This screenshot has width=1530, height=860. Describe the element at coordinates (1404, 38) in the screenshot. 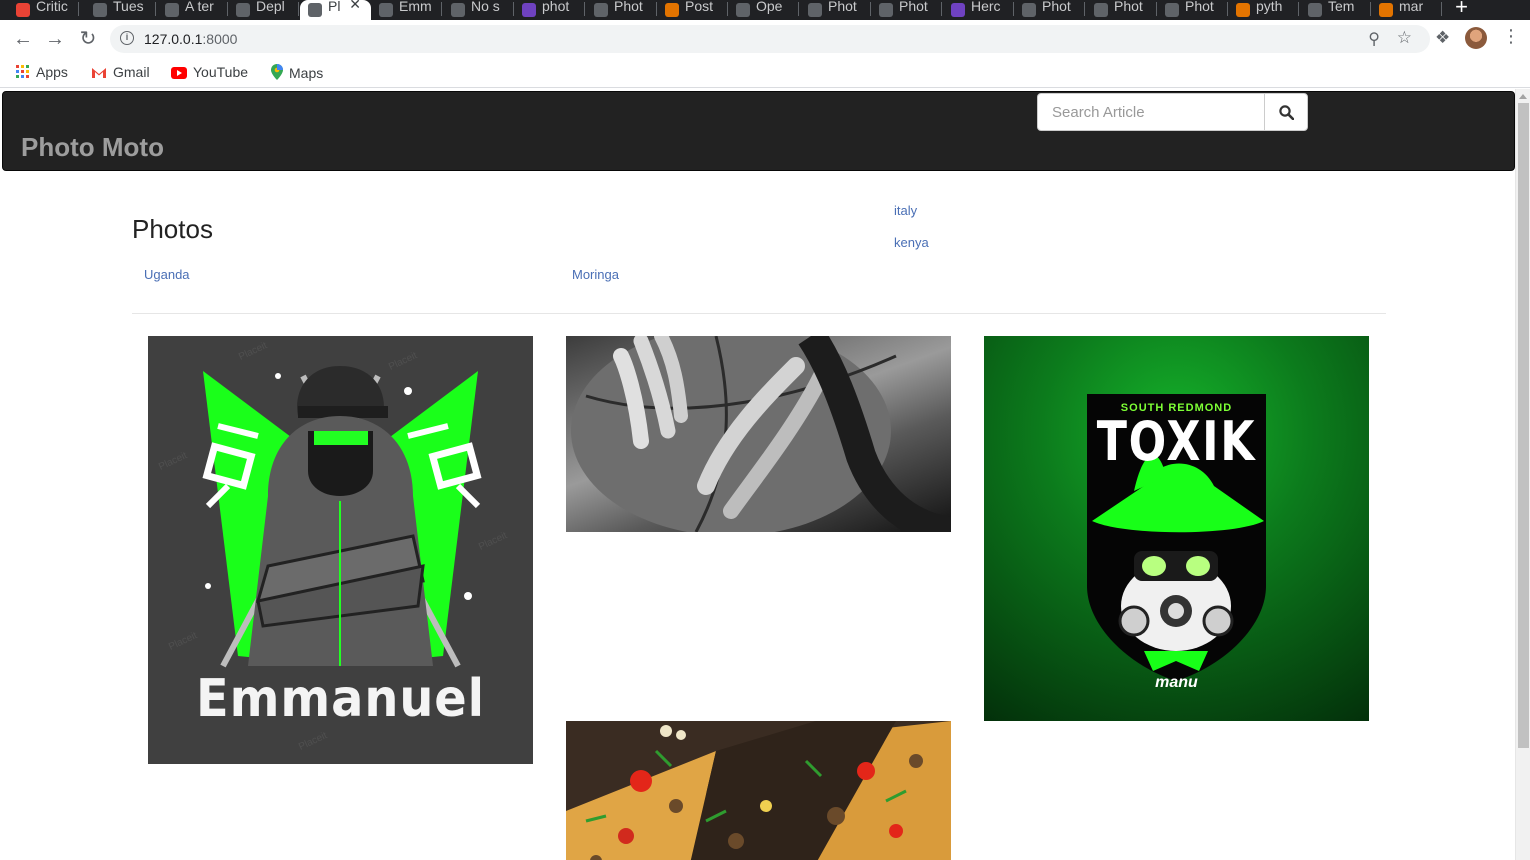

I see `bookmark-star-icon: ☆` at that location.